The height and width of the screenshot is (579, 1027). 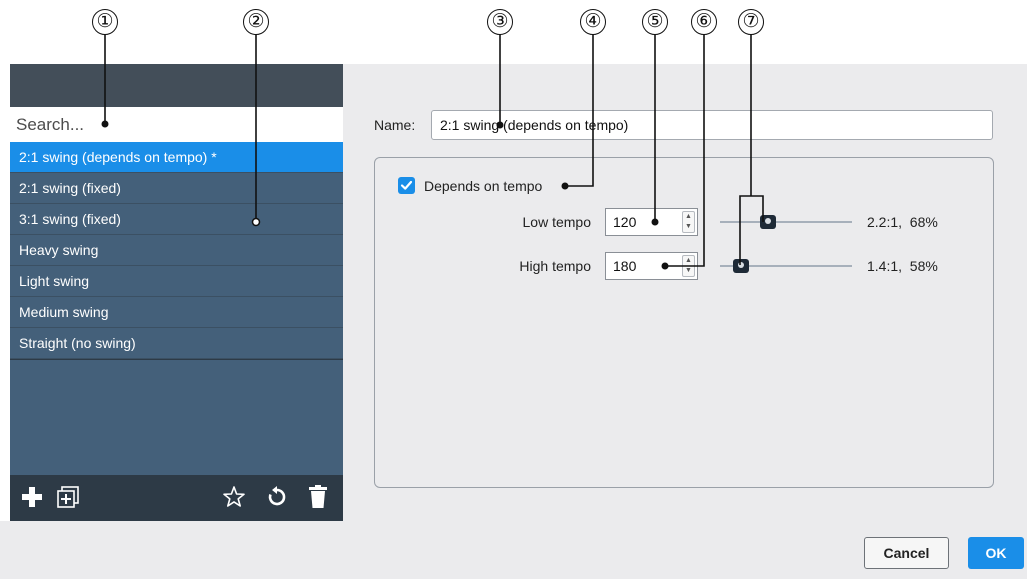 What do you see at coordinates (786, 222) in the screenshot?
I see `low-tempo-slider-track` at bounding box center [786, 222].